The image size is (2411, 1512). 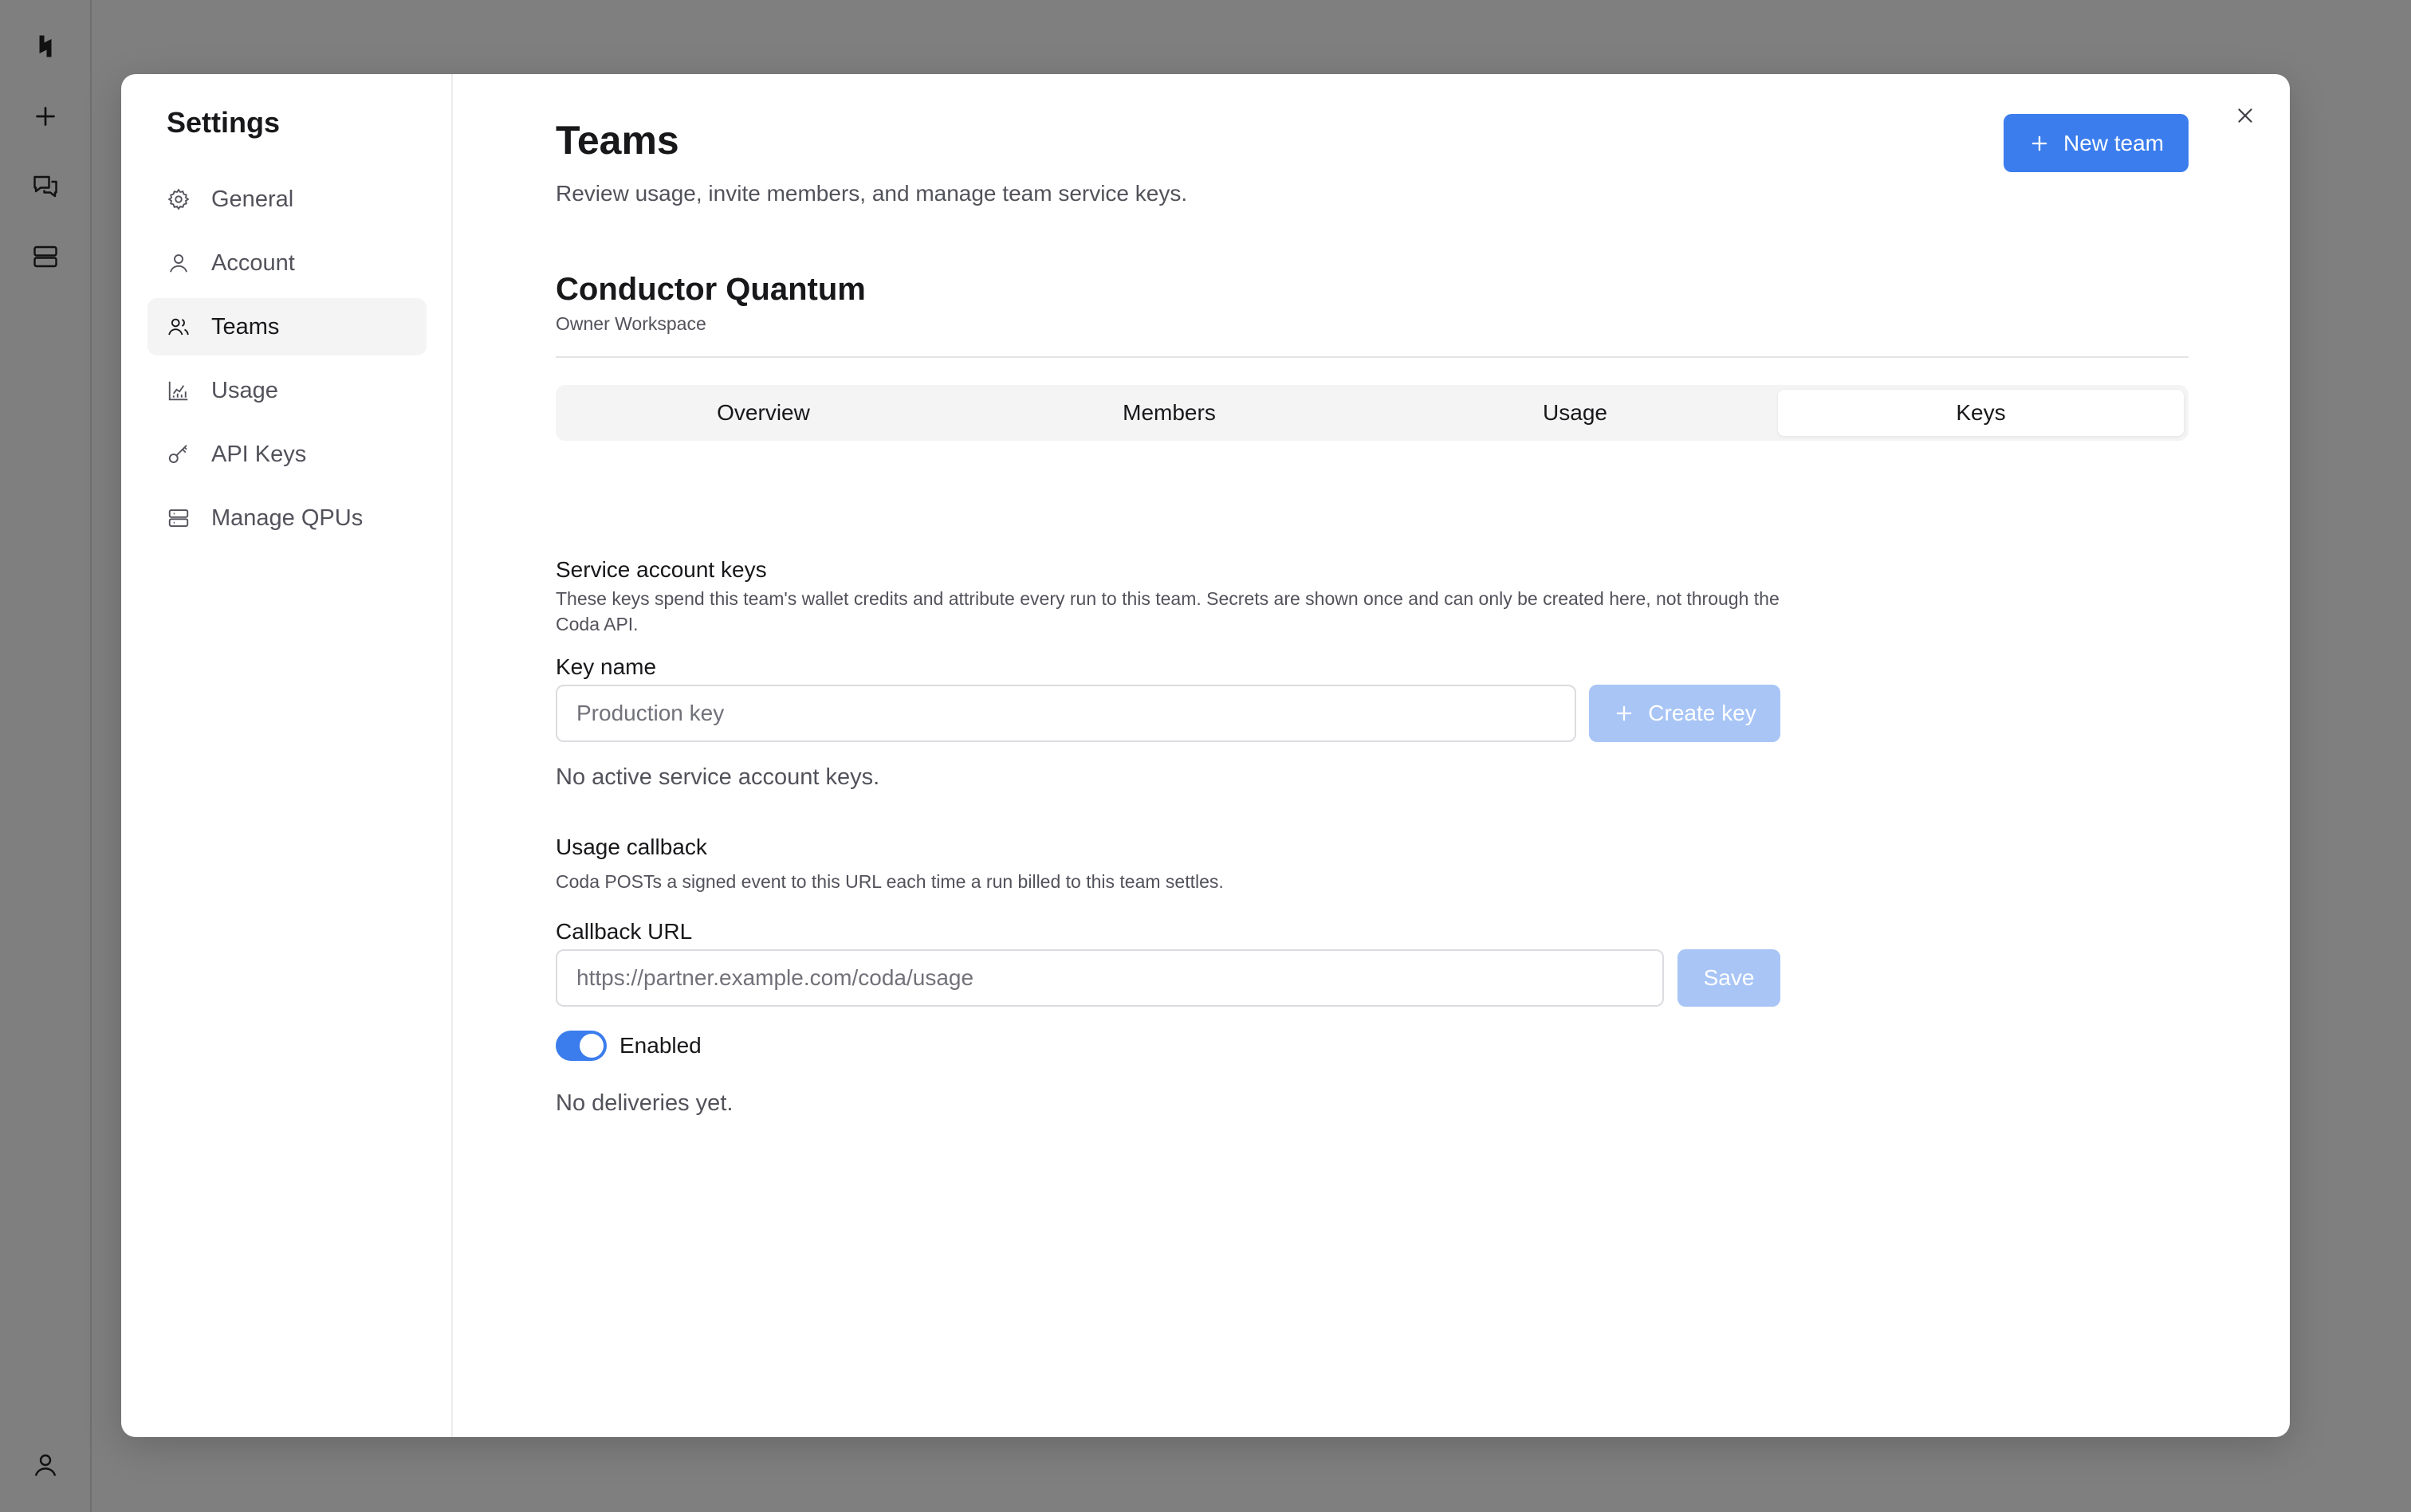 I want to click on sidebar-item-label: Teams, so click(x=245, y=326).